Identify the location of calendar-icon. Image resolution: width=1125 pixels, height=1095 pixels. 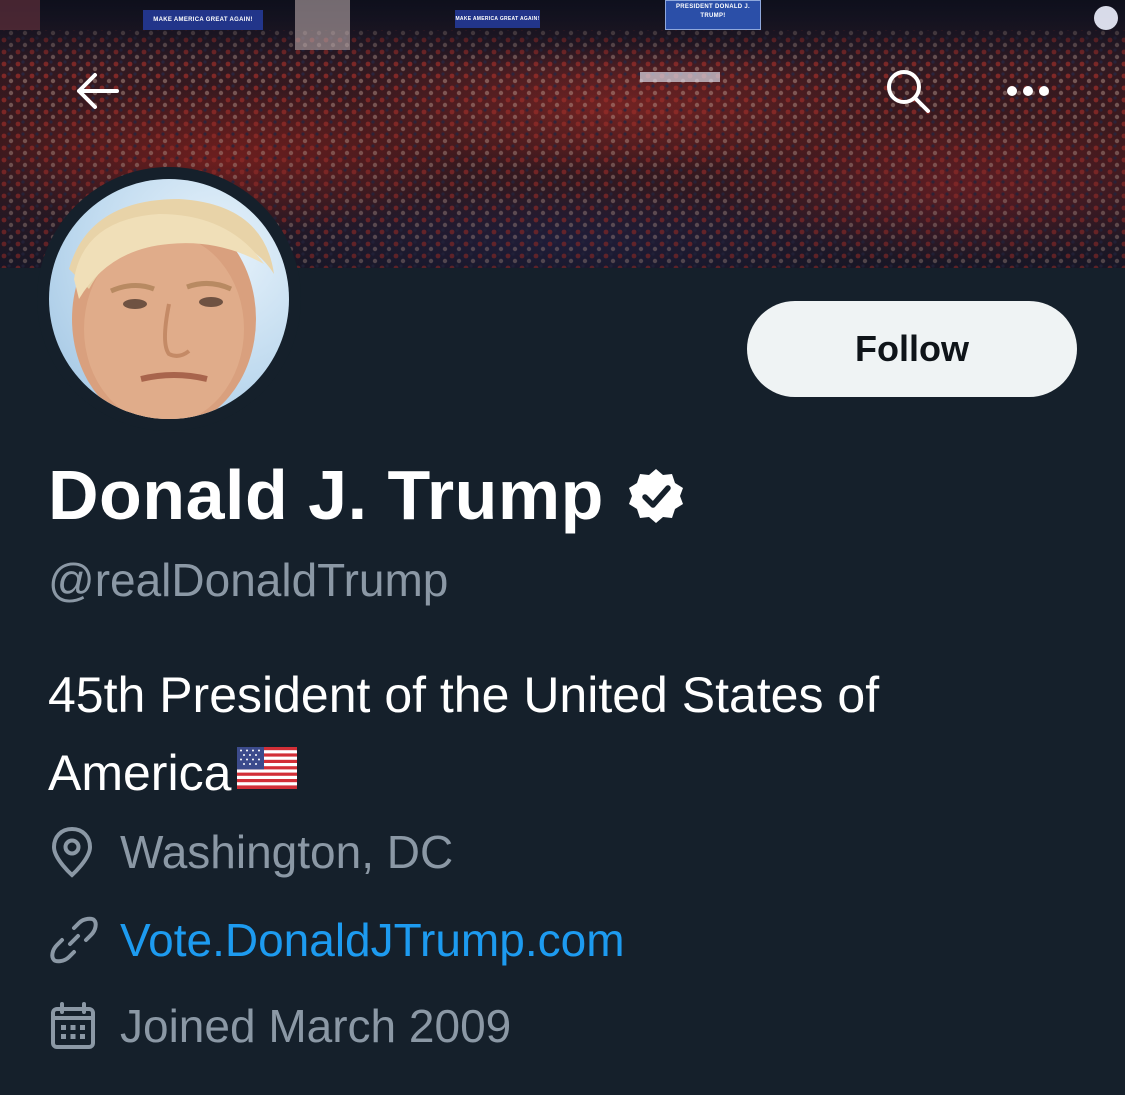
(78, 1026).